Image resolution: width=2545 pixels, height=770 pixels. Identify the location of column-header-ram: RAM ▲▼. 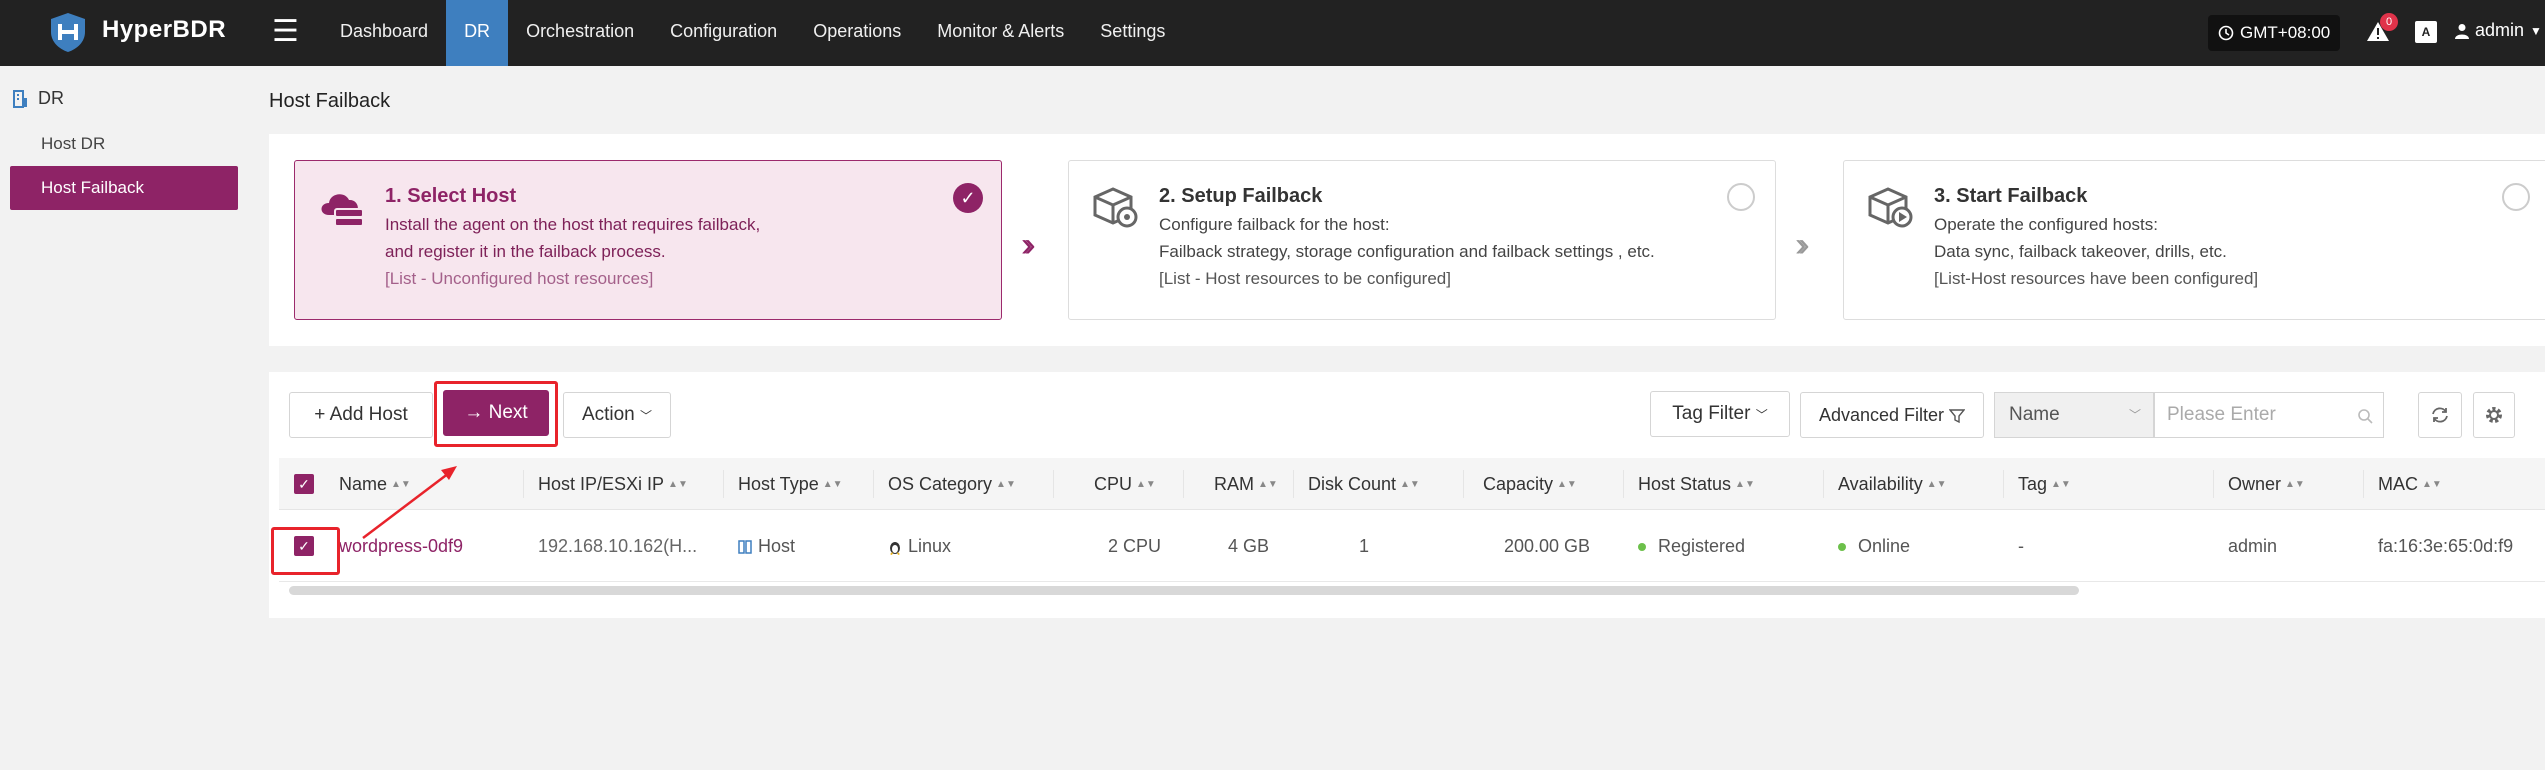
(1246, 484).